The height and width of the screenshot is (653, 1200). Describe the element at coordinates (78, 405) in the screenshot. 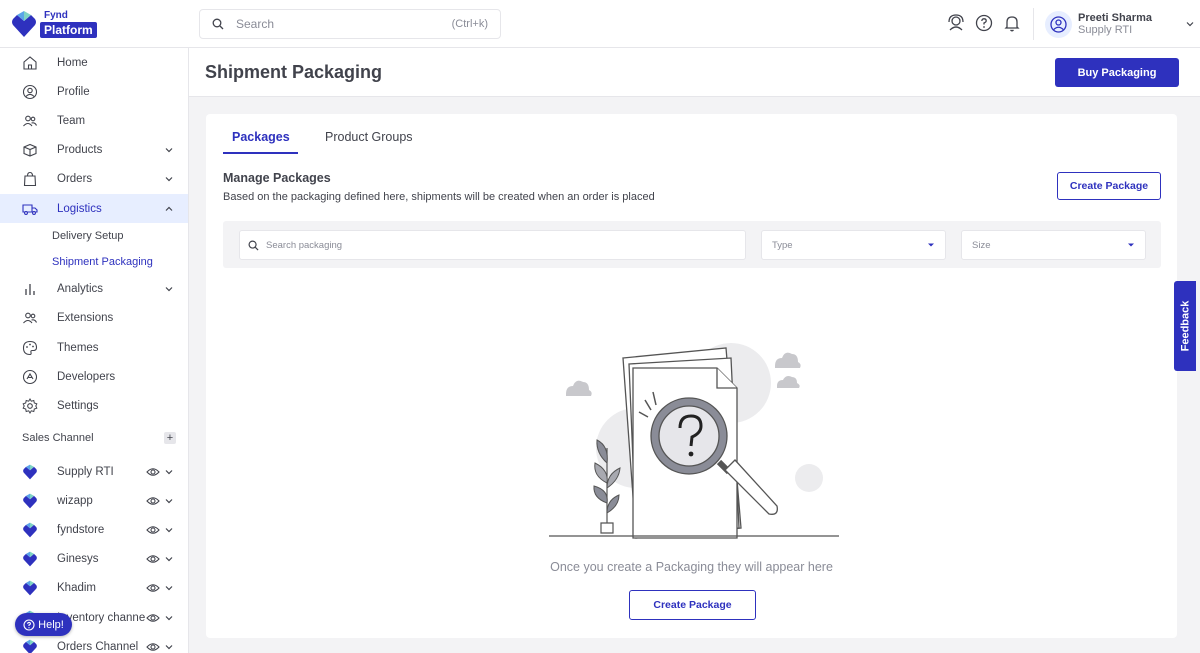

I see `sidebar-item-label: Settings` at that location.